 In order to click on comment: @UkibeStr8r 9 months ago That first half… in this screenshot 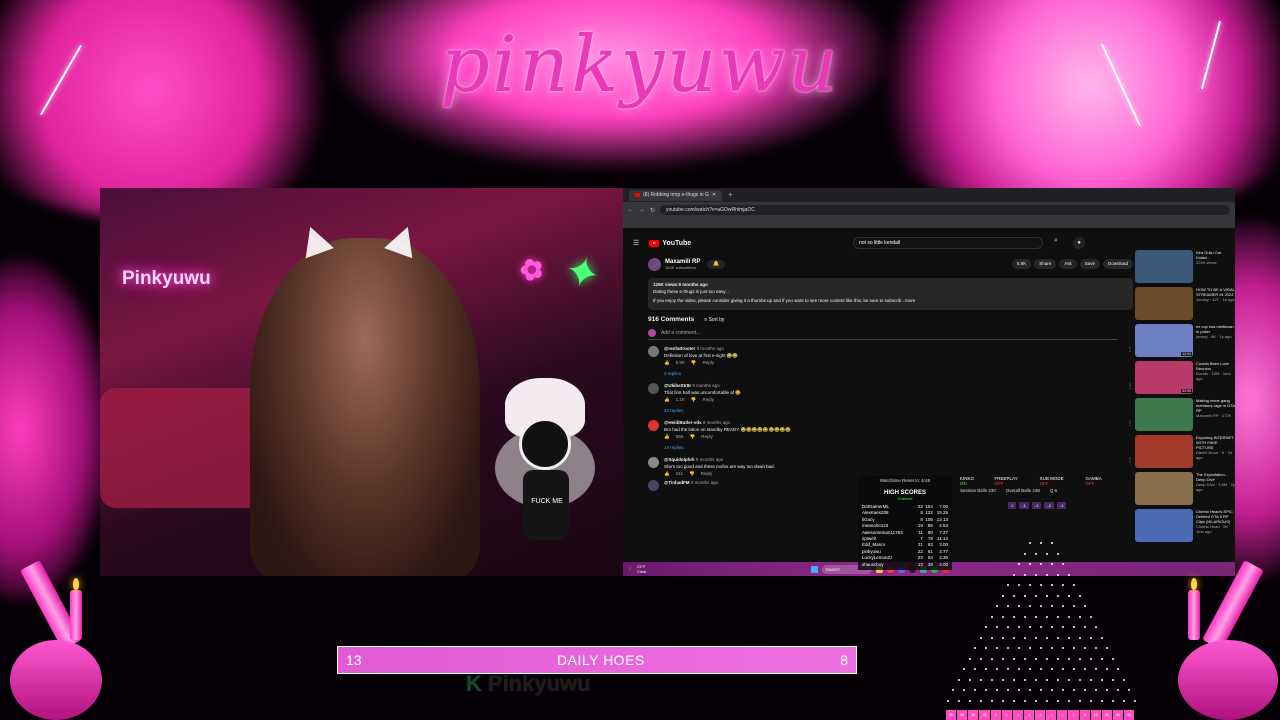, I will do `click(890, 398)`.